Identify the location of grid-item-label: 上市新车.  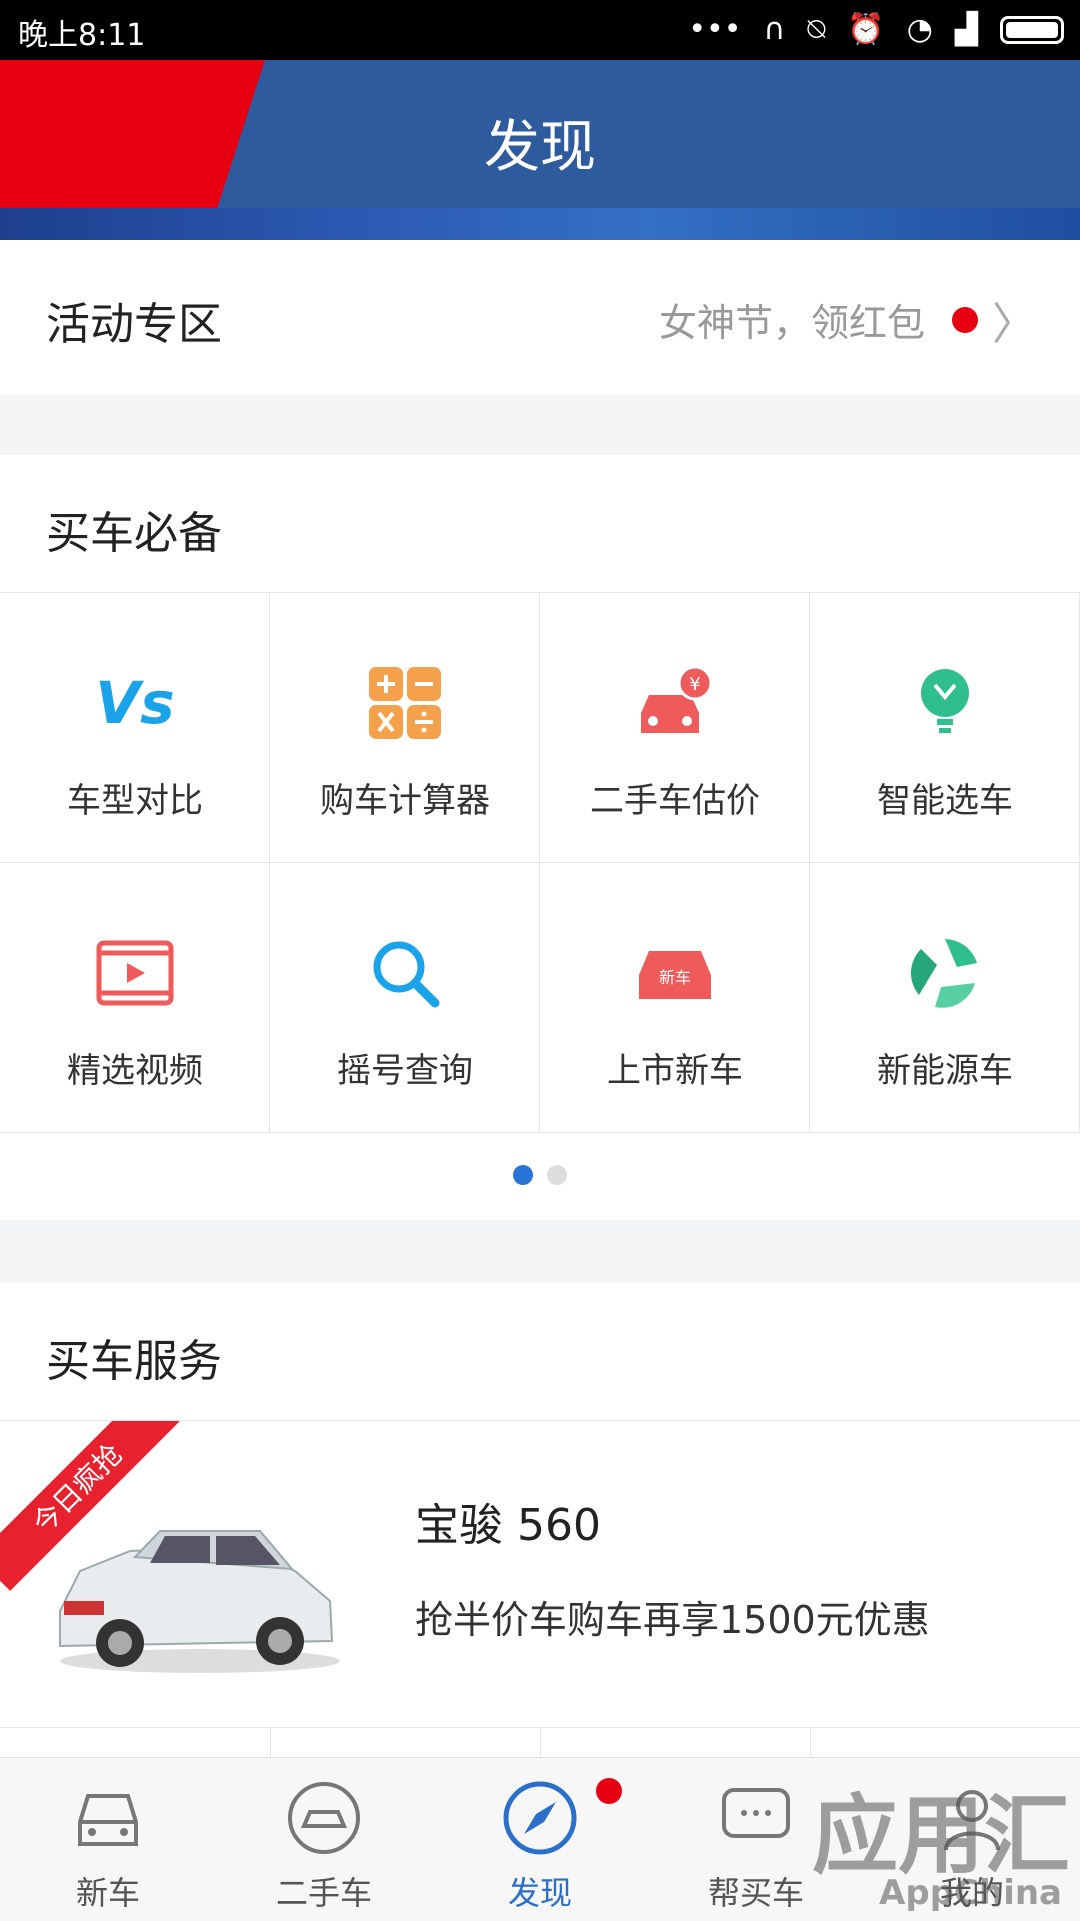
(675, 1071).